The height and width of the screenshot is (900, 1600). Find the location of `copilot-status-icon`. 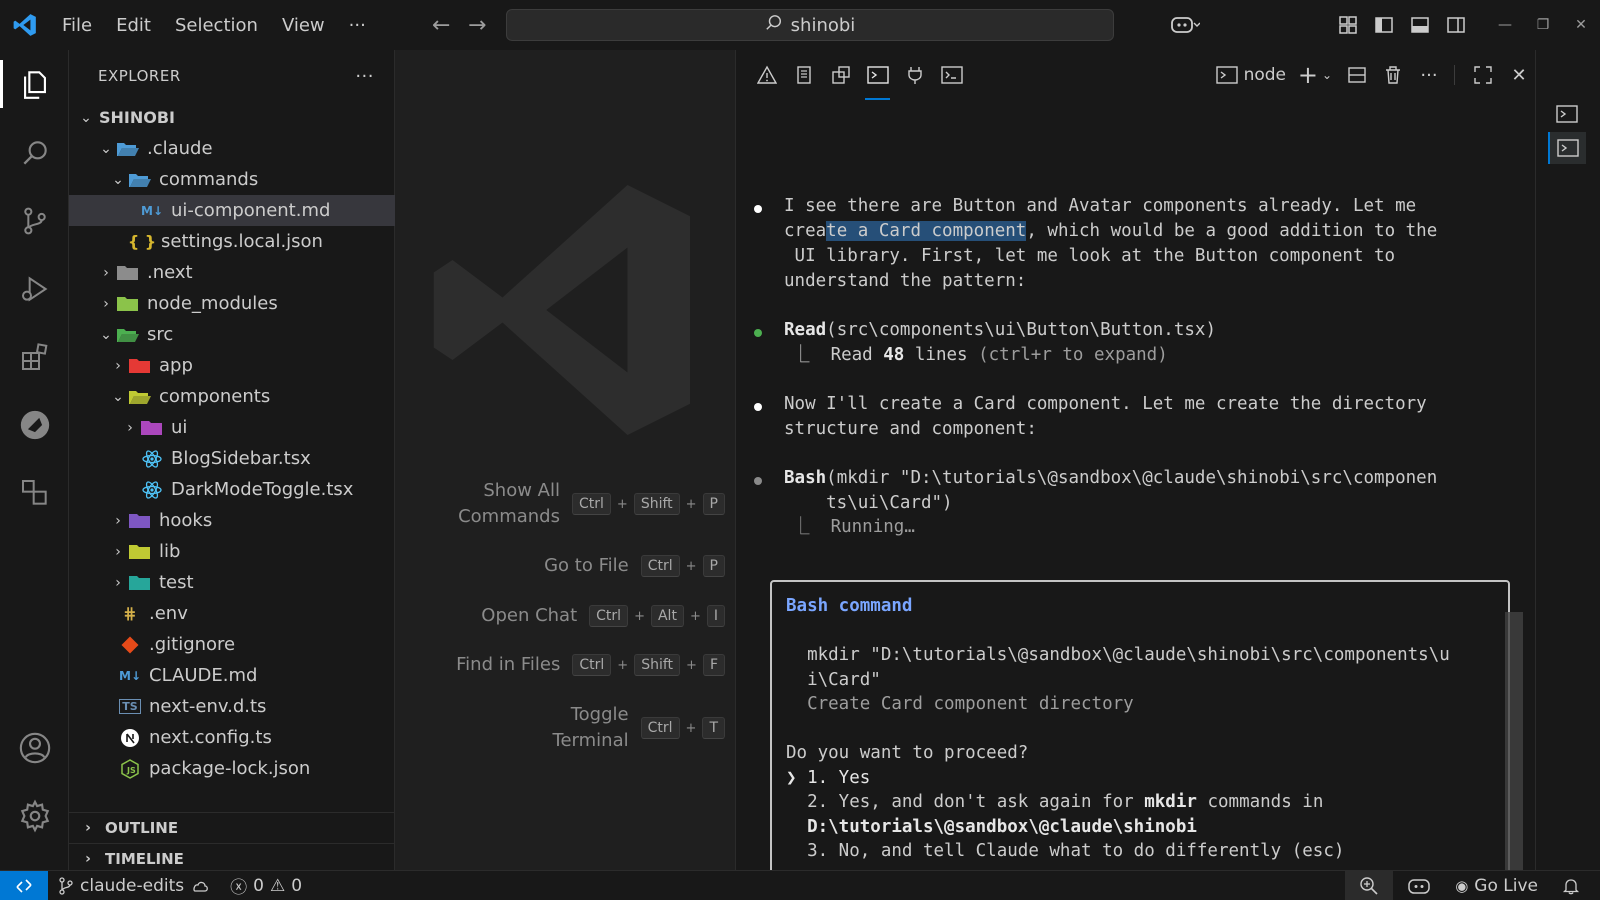

copilot-status-icon is located at coordinates (1419, 885).